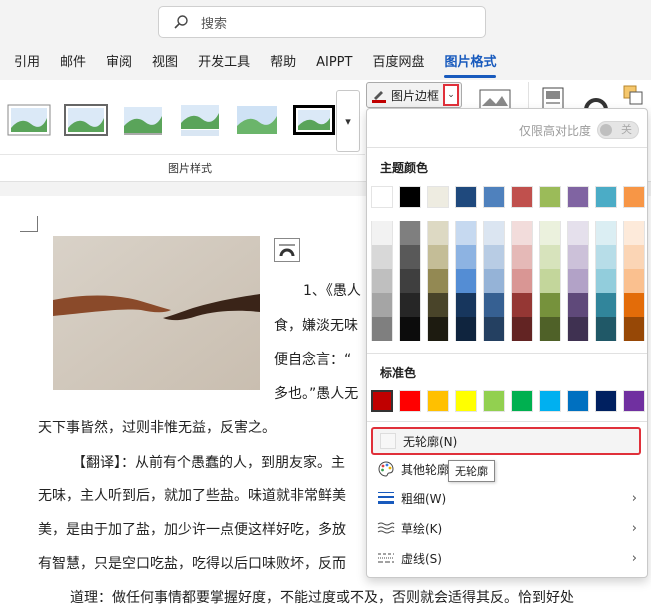 Image resolution: width=651 pixels, height=611 pixels. I want to click on title-bar: 搜索, so click(325, 23).